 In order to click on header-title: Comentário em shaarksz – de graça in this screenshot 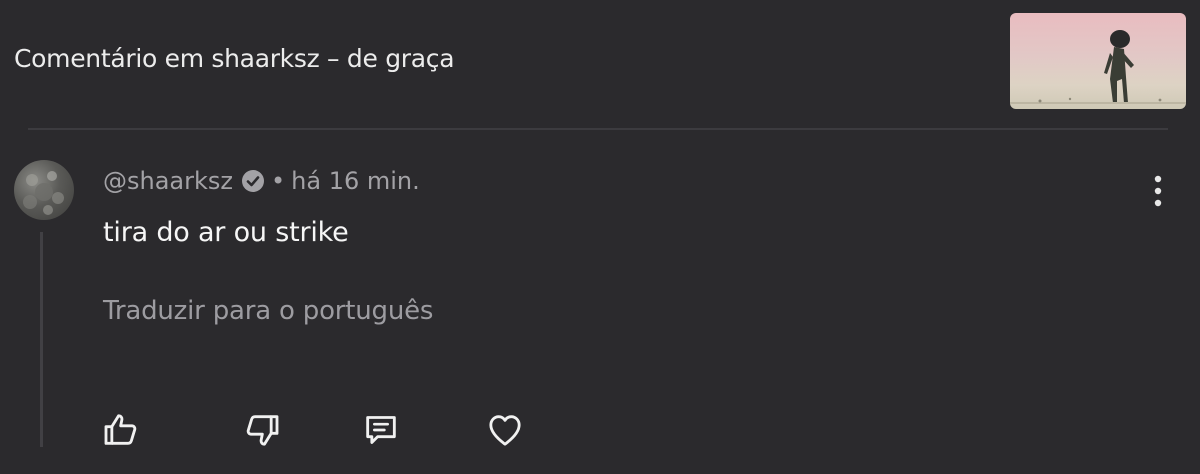, I will do `click(234, 58)`.